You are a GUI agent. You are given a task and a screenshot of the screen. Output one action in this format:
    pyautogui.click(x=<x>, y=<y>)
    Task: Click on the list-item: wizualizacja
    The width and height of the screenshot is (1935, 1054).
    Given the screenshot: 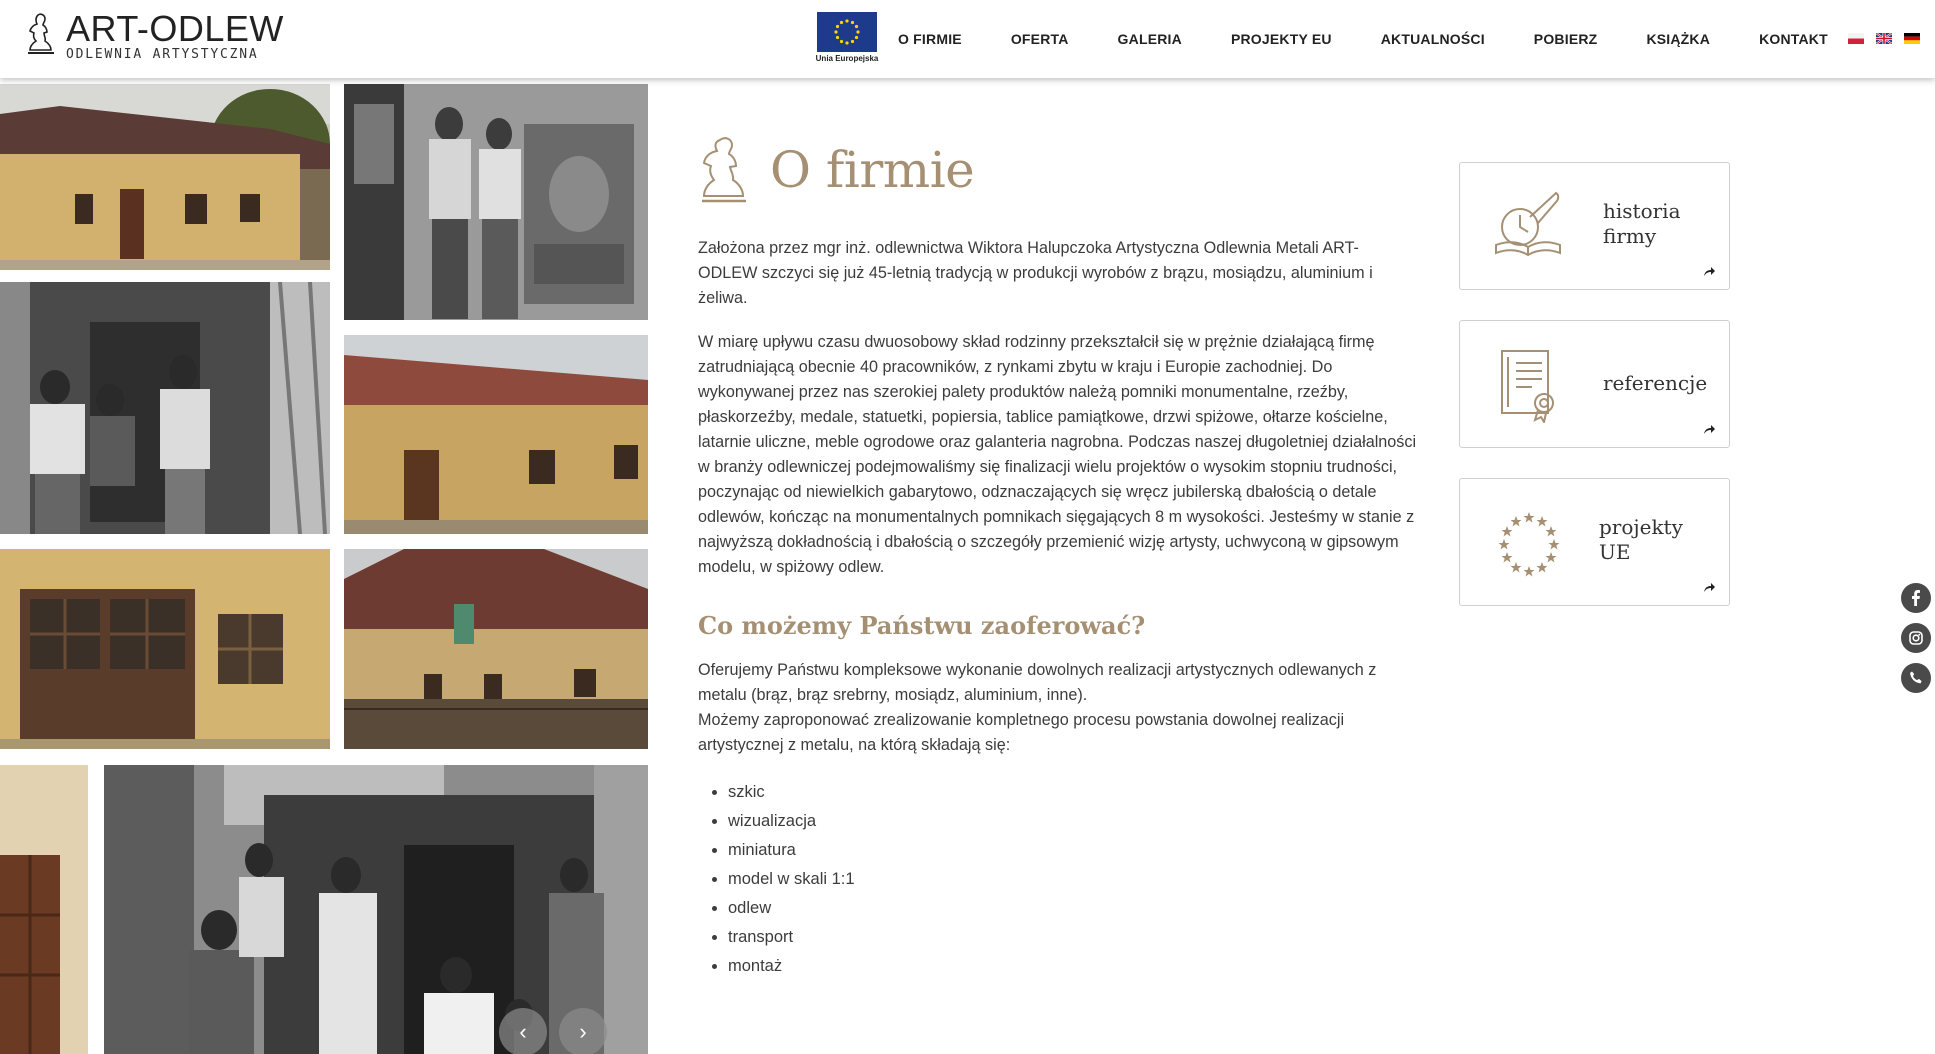 What is the action you would take?
    pyautogui.click(x=1074, y=821)
    